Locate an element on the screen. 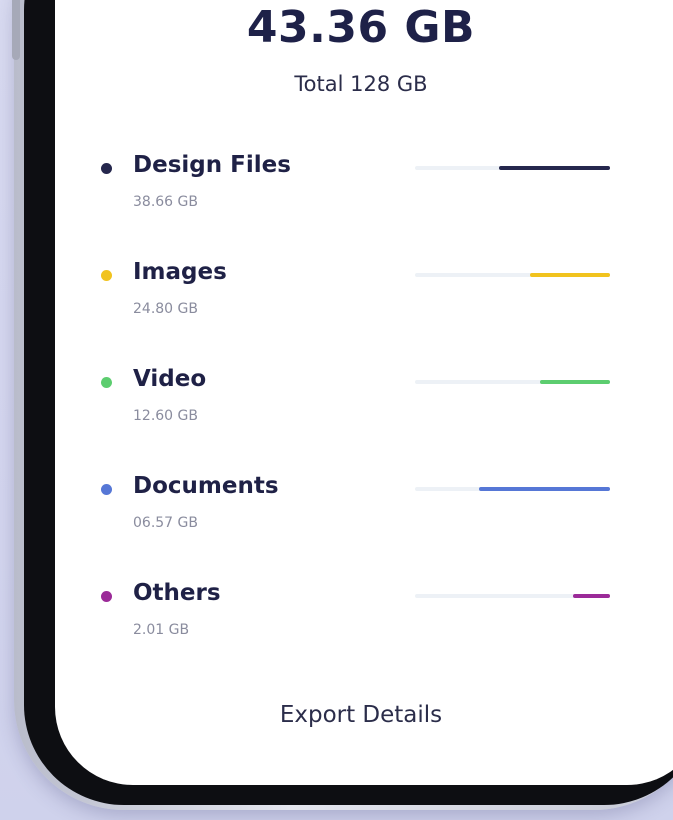 The image size is (673, 820). category-row-design-files: Design Files 38.66 GB is located at coordinates (361, 192).